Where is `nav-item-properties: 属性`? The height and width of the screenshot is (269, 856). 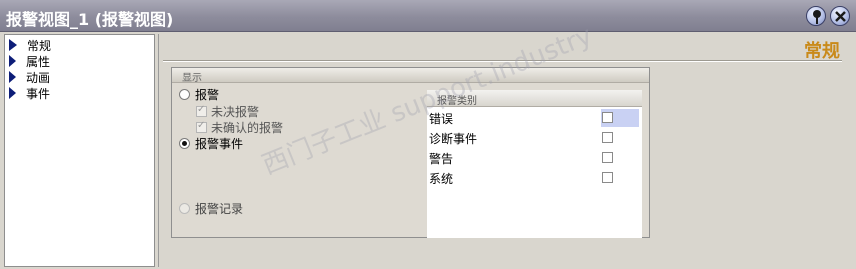
nav-item-properties: 属性 is located at coordinates (29, 61).